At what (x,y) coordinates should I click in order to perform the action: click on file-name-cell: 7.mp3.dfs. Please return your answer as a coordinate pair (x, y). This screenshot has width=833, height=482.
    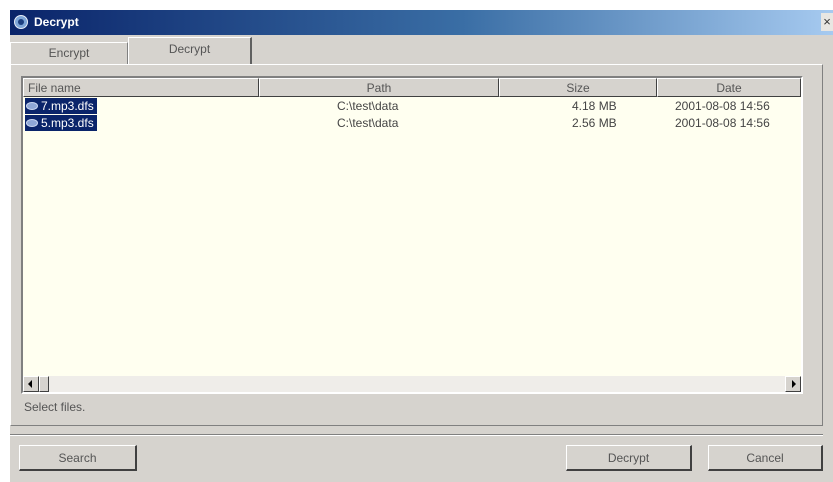
    Looking at the image, I should click on (61, 106).